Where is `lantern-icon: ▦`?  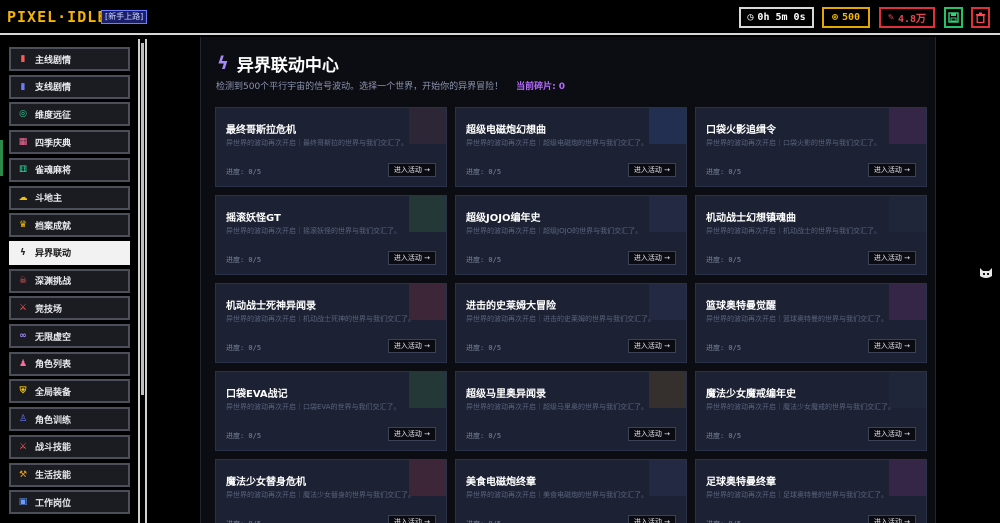 lantern-icon: ▦ is located at coordinates (23, 142).